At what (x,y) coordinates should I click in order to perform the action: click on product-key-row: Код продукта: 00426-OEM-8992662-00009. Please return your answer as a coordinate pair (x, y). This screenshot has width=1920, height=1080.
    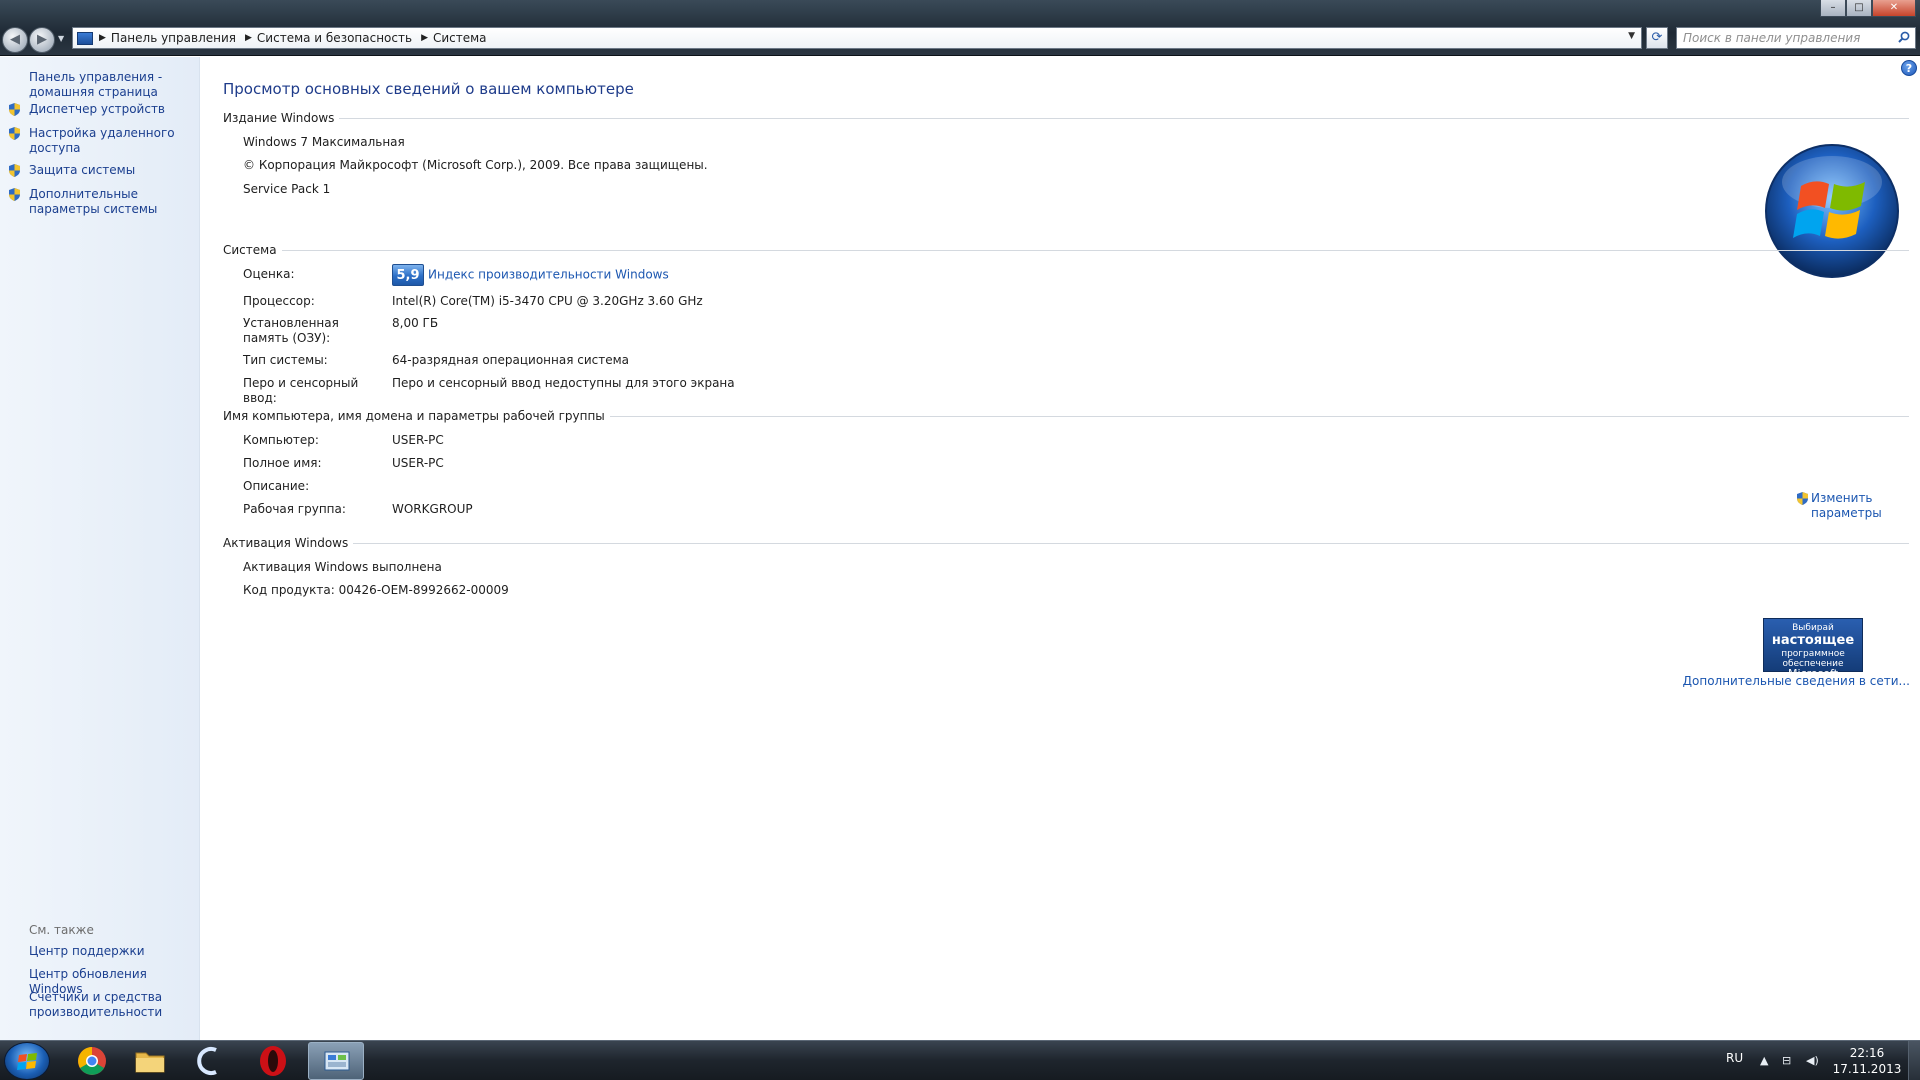
    Looking at the image, I should click on (376, 590).